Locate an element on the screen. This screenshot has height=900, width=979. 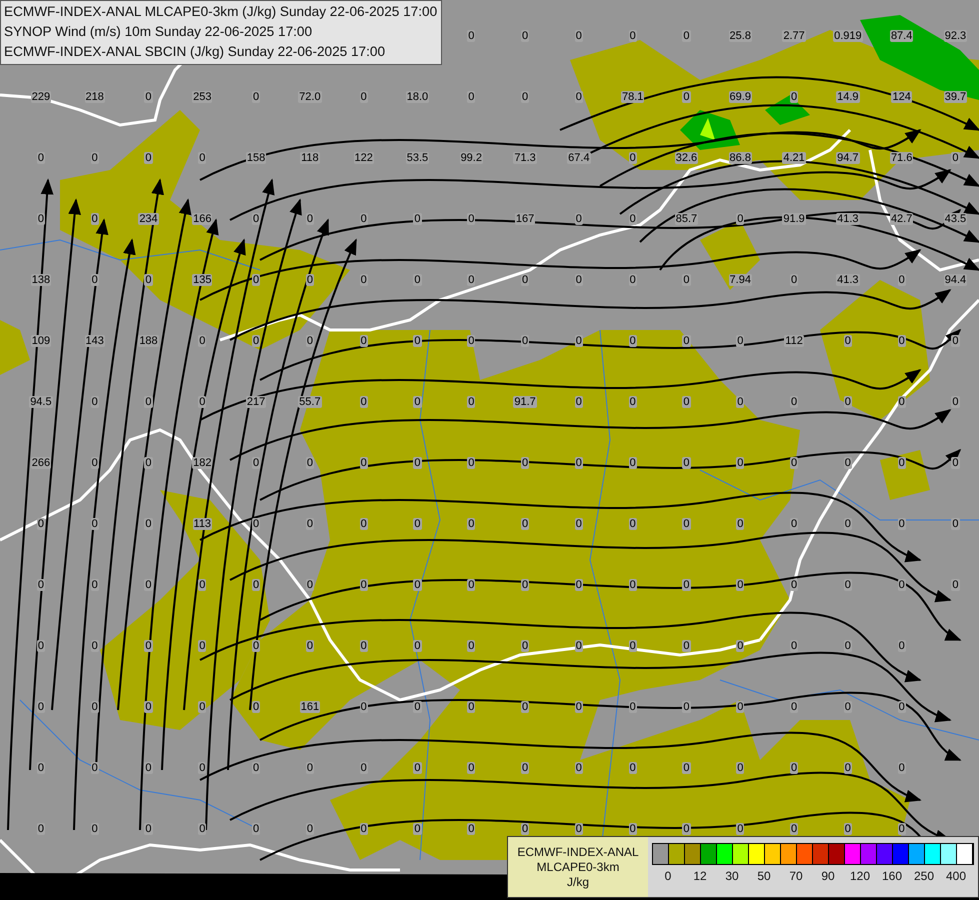
cape-value: 234 is located at coordinates (148, 218).